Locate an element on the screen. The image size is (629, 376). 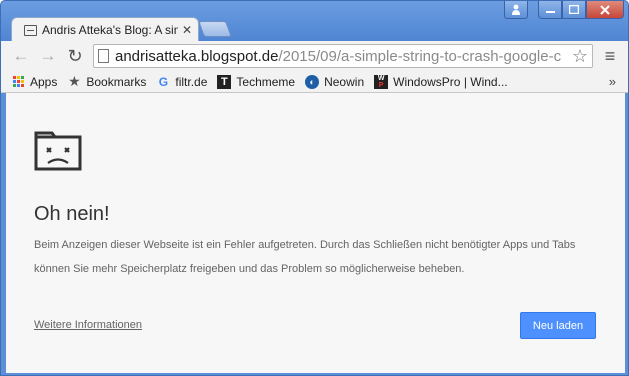
bookmark-star-icon: ☆ is located at coordinates (580, 56).